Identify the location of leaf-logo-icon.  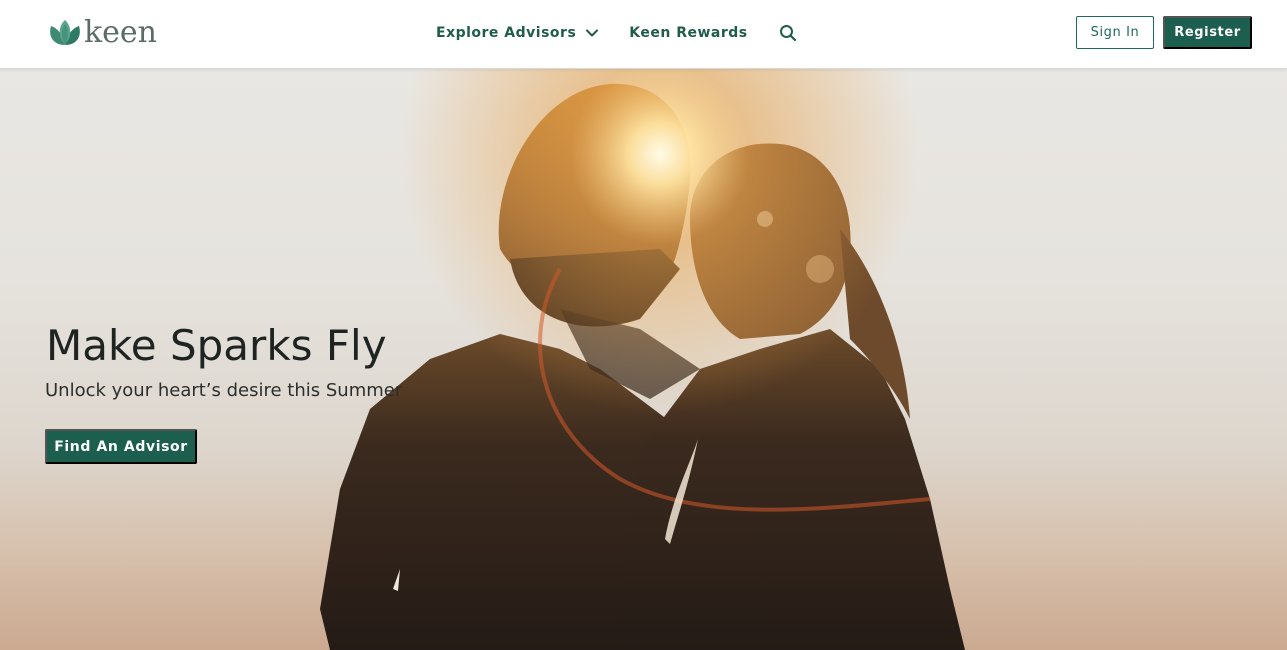
(65, 33).